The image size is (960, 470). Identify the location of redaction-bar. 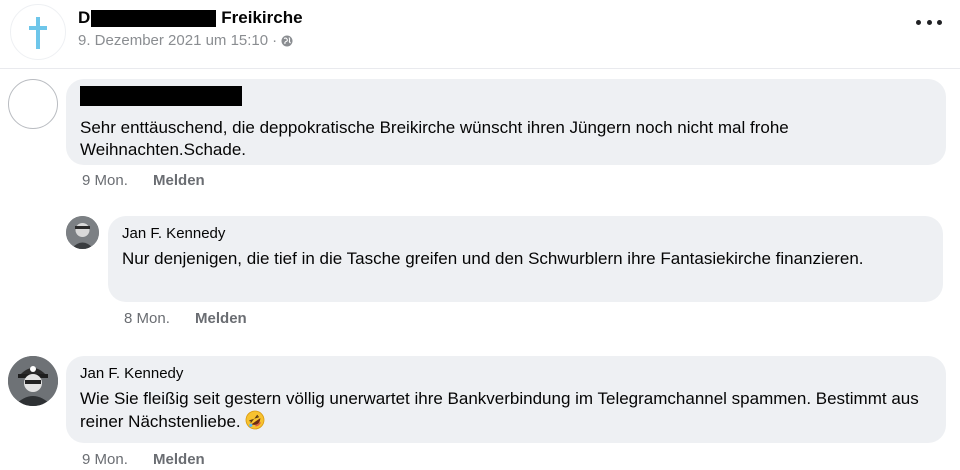
(154, 18).